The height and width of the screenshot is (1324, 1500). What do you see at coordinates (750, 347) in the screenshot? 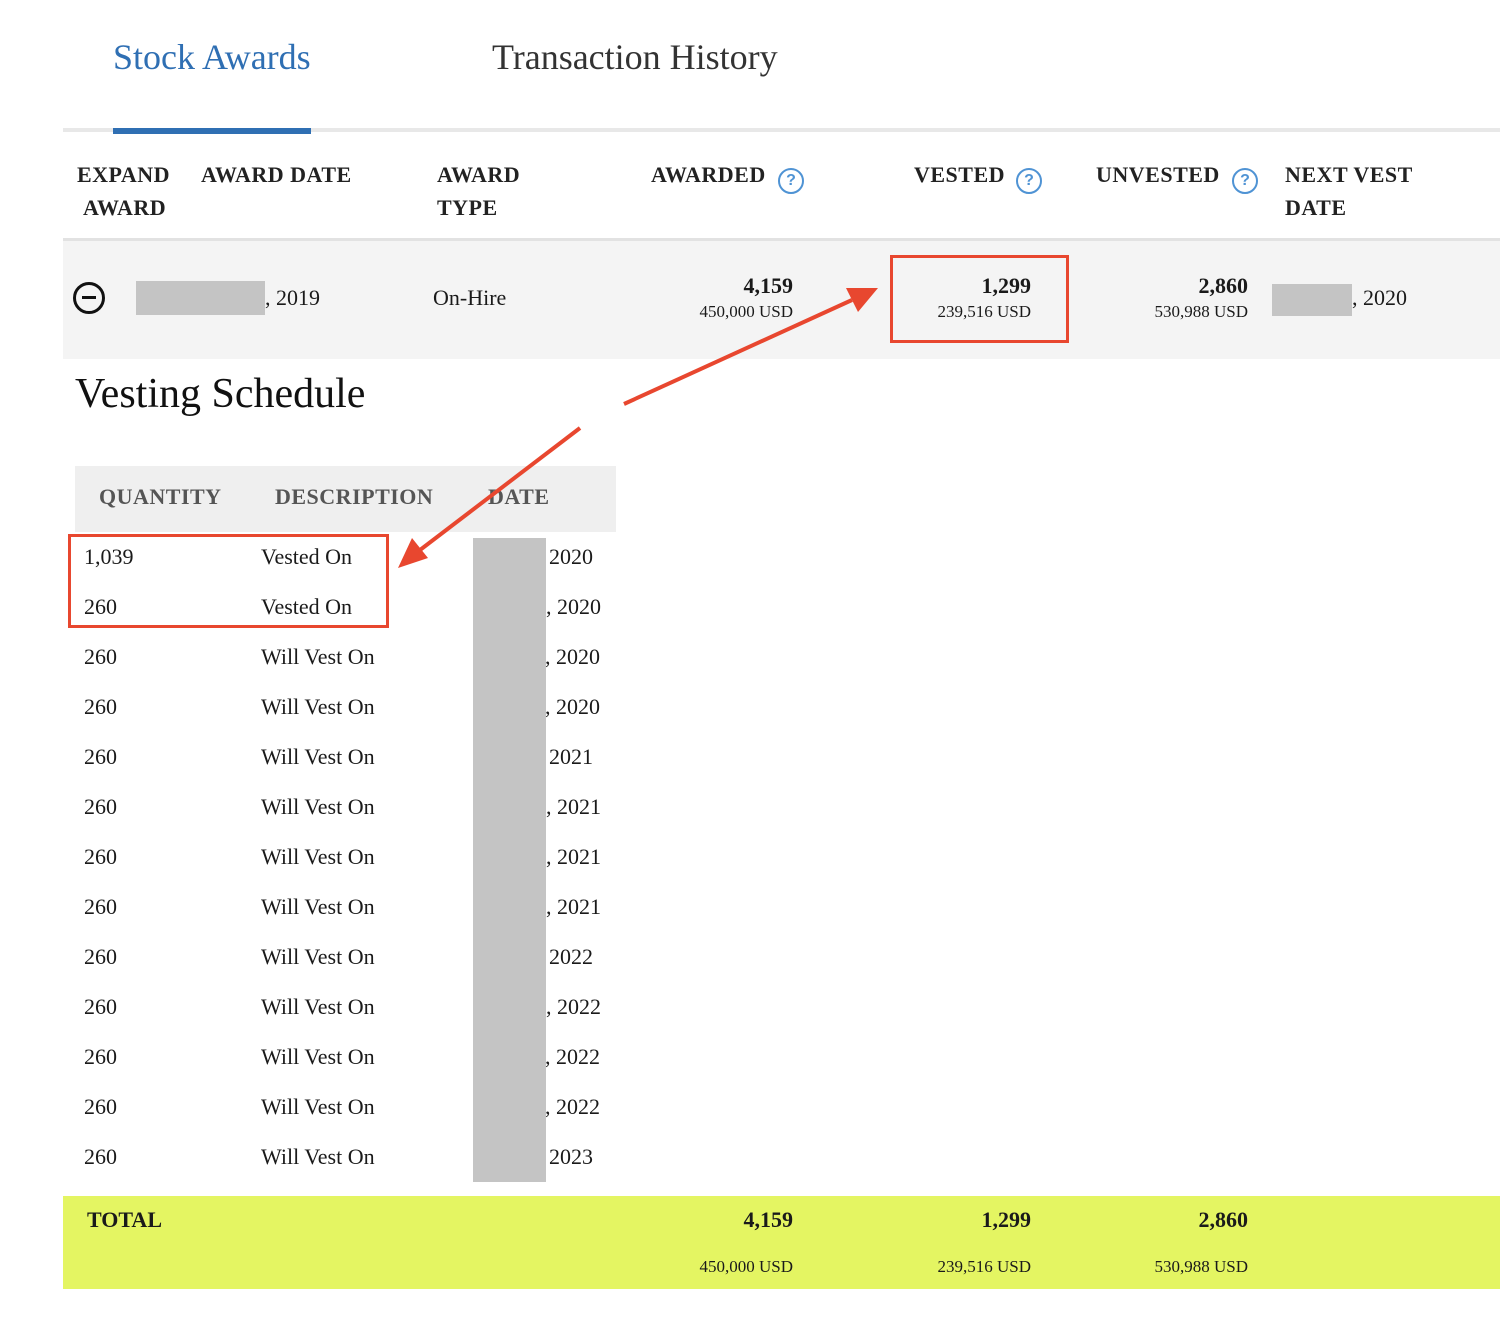
I see `arrow-to-vested-icon` at bounding box center [750, 347].